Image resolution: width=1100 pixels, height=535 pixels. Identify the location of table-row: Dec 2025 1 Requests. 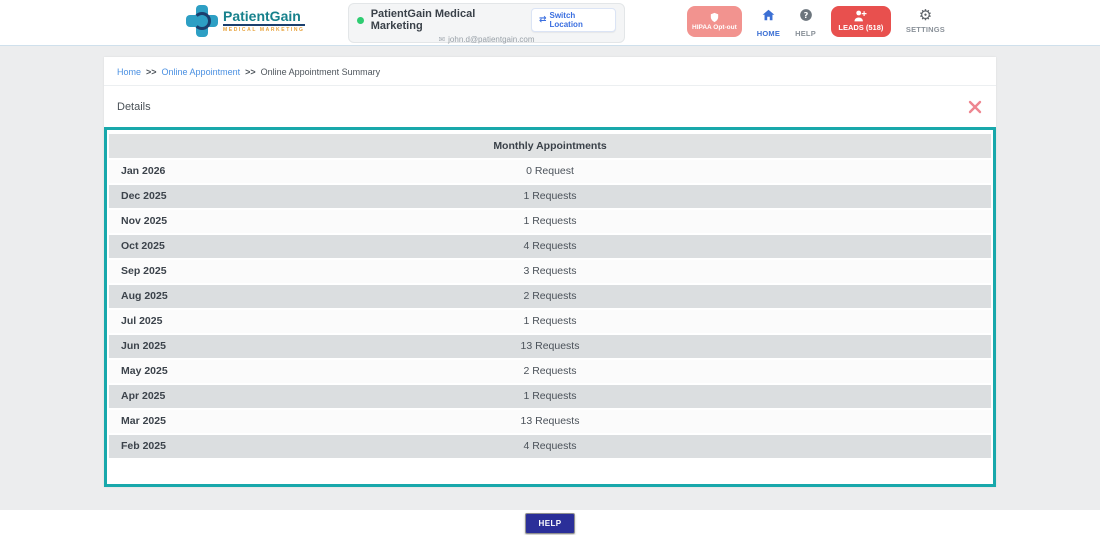
(550, 196).